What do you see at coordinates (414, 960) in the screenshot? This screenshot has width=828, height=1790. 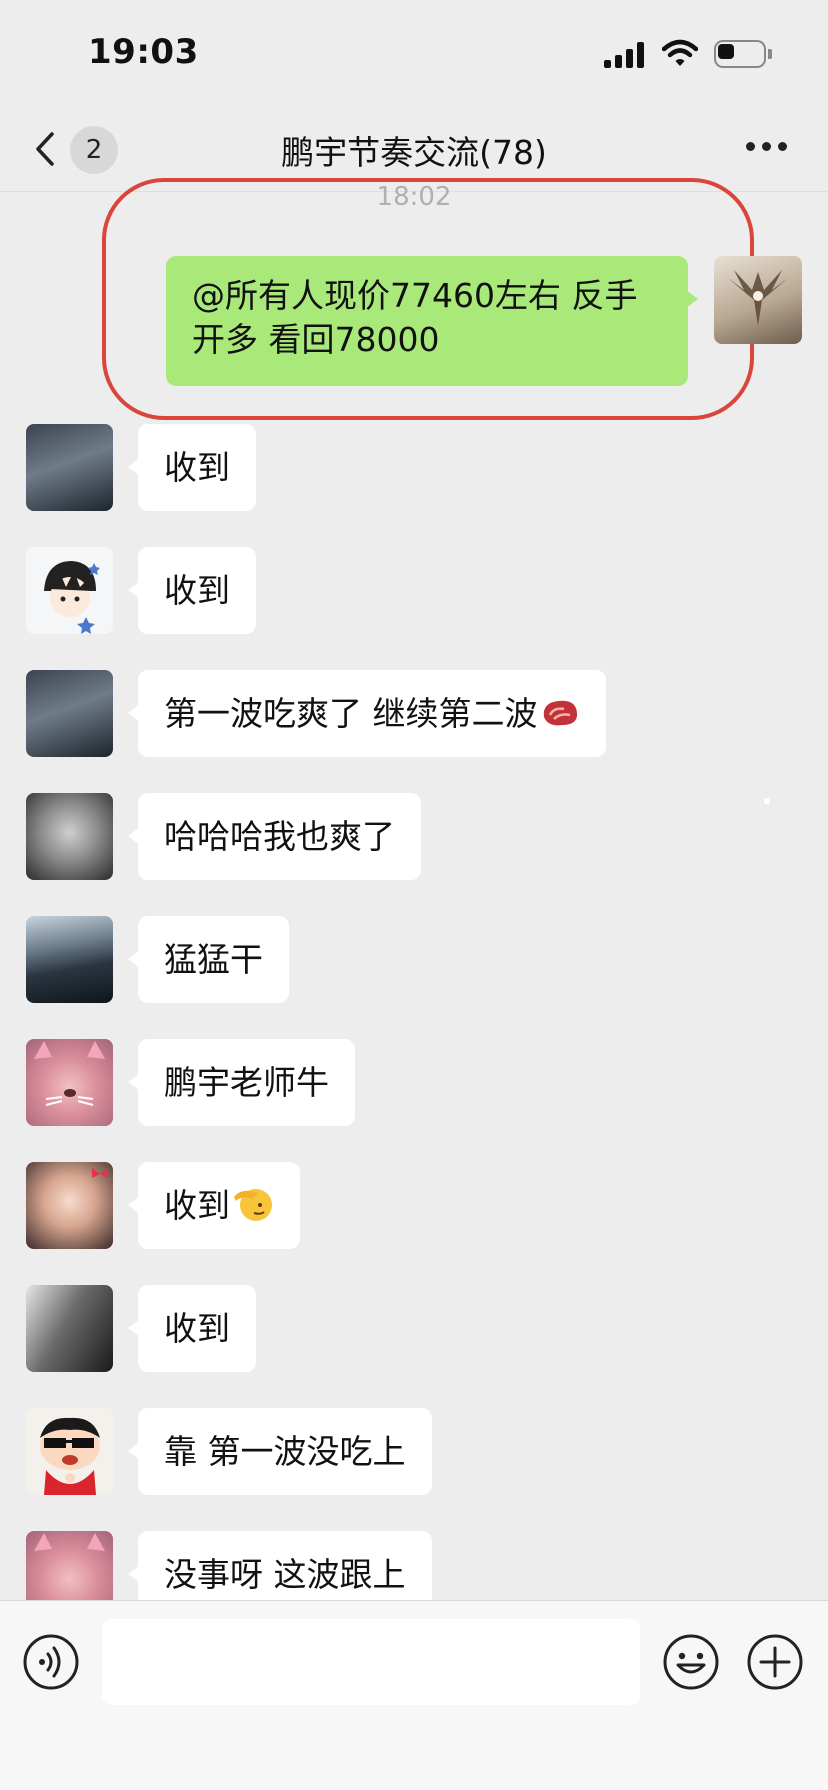 I see `message-row: 猛猛干` at bounding box center [414, 960].